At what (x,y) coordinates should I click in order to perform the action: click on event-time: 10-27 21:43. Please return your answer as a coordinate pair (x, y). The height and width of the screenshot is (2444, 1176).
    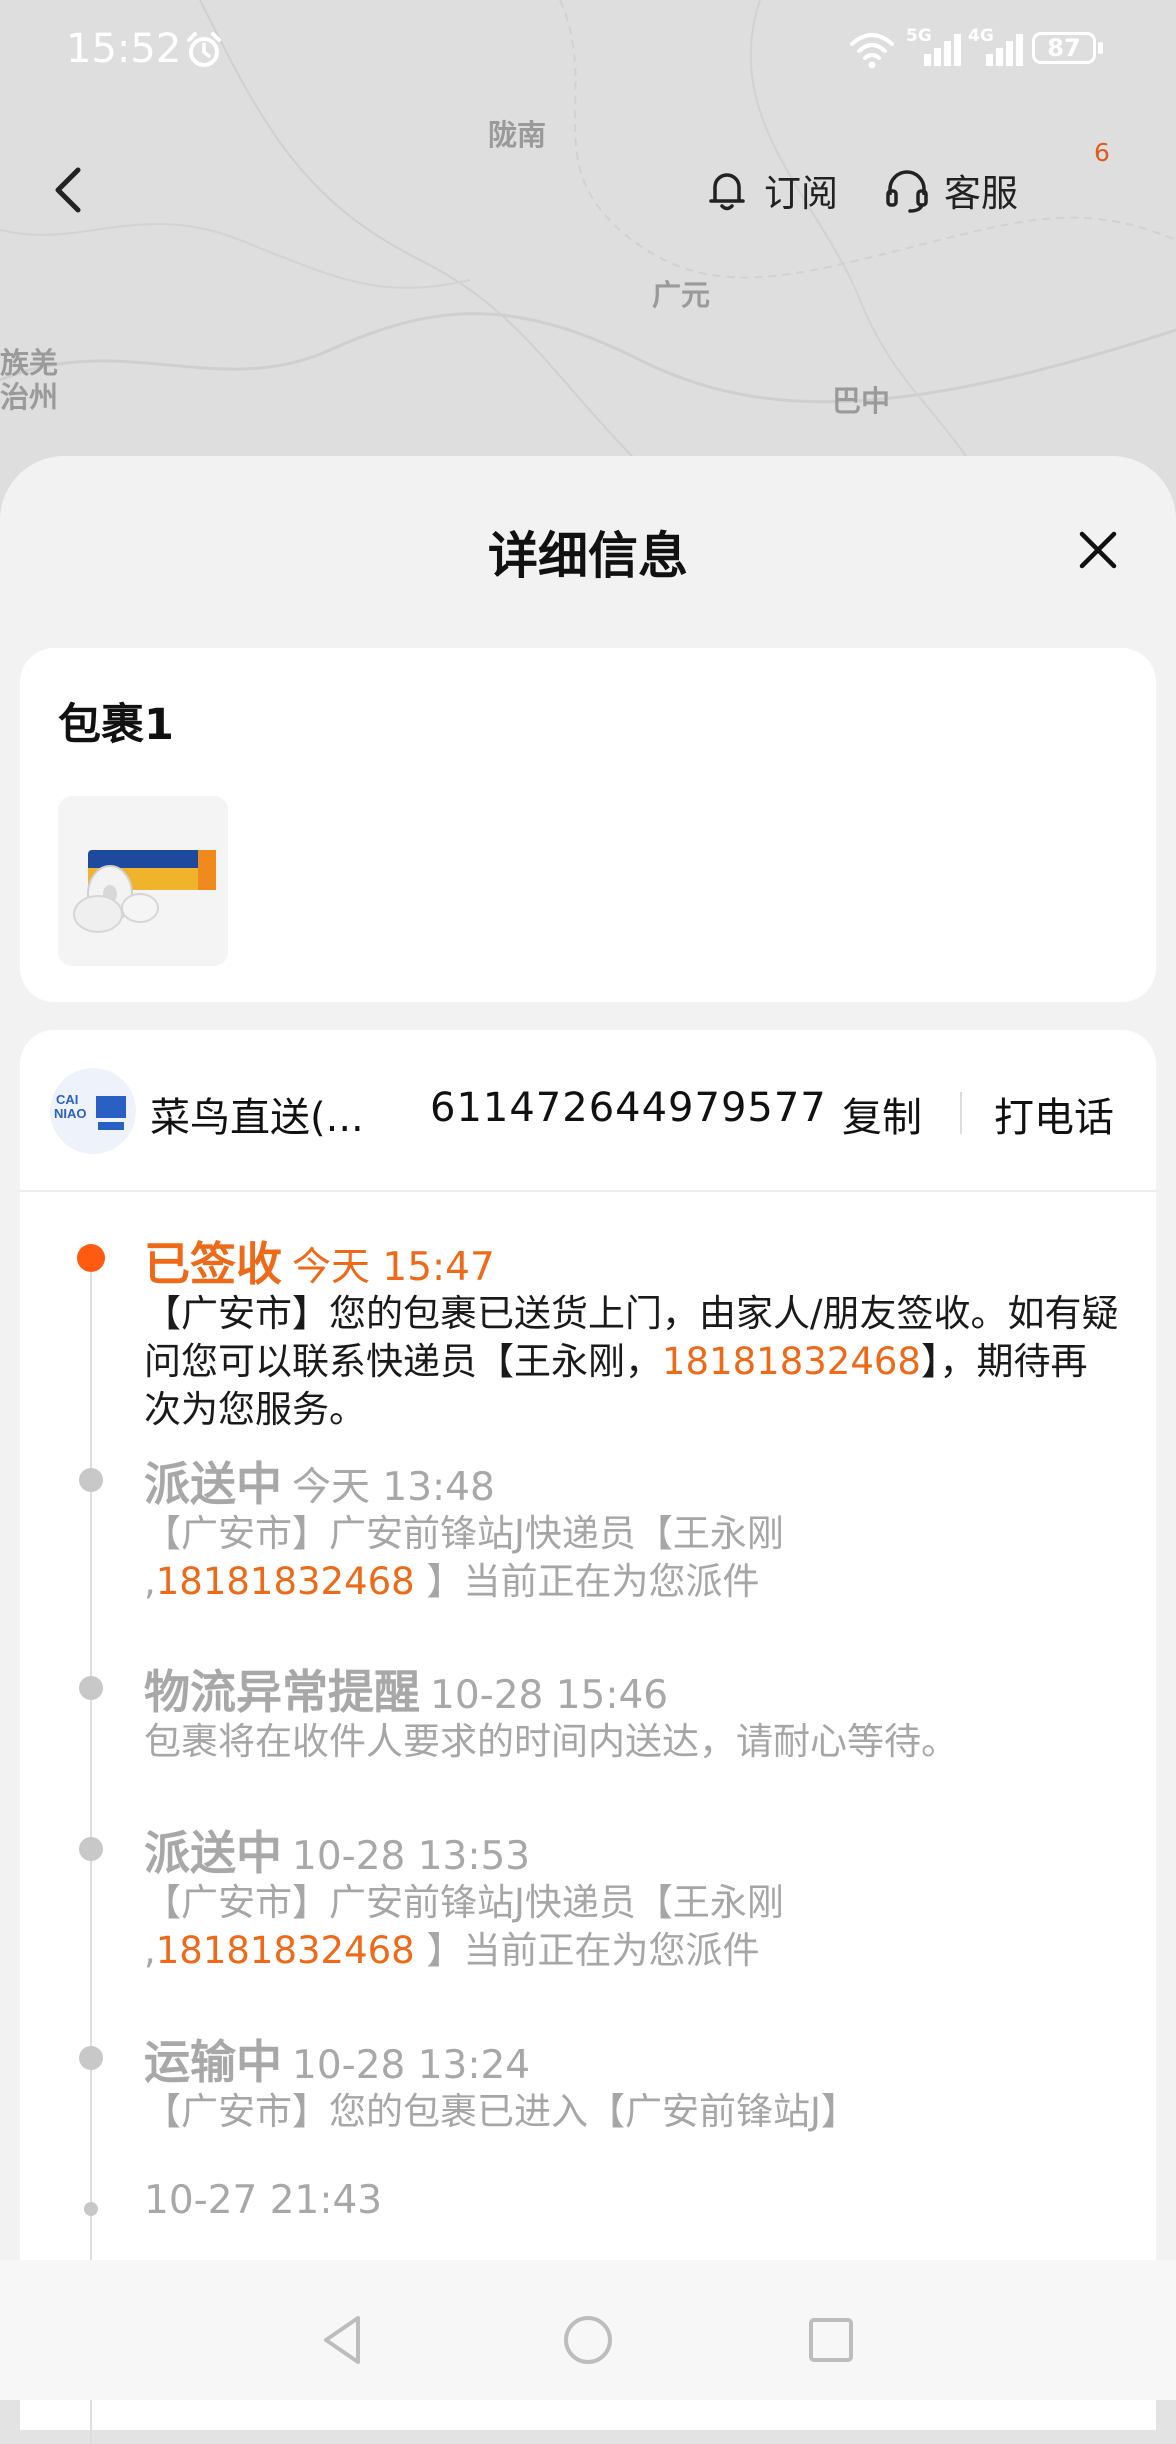
    Looking at the image, I should click on (263, 2200).